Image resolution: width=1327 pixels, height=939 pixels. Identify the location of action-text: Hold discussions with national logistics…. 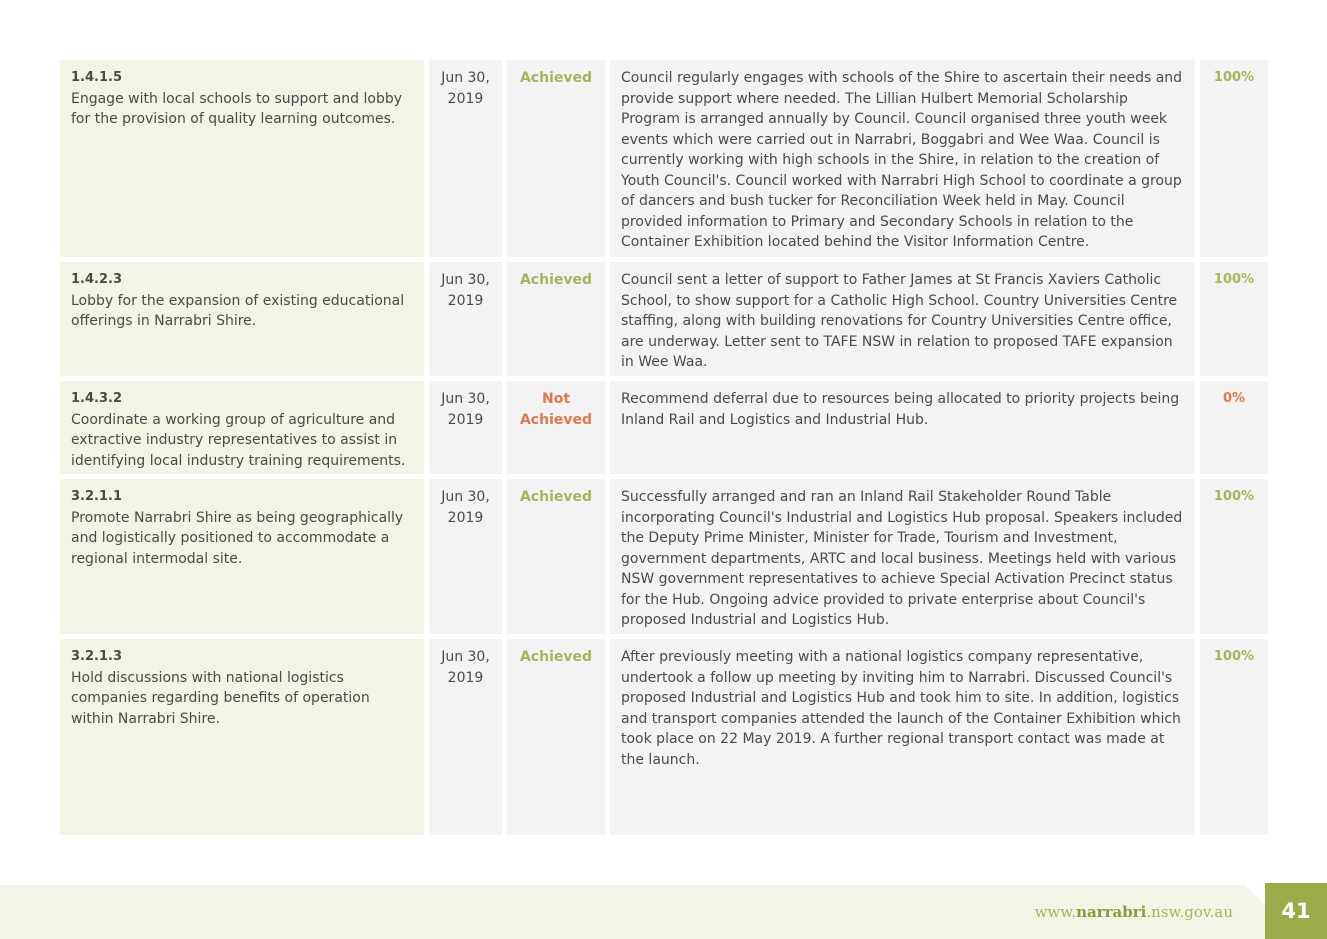
(220, 698).